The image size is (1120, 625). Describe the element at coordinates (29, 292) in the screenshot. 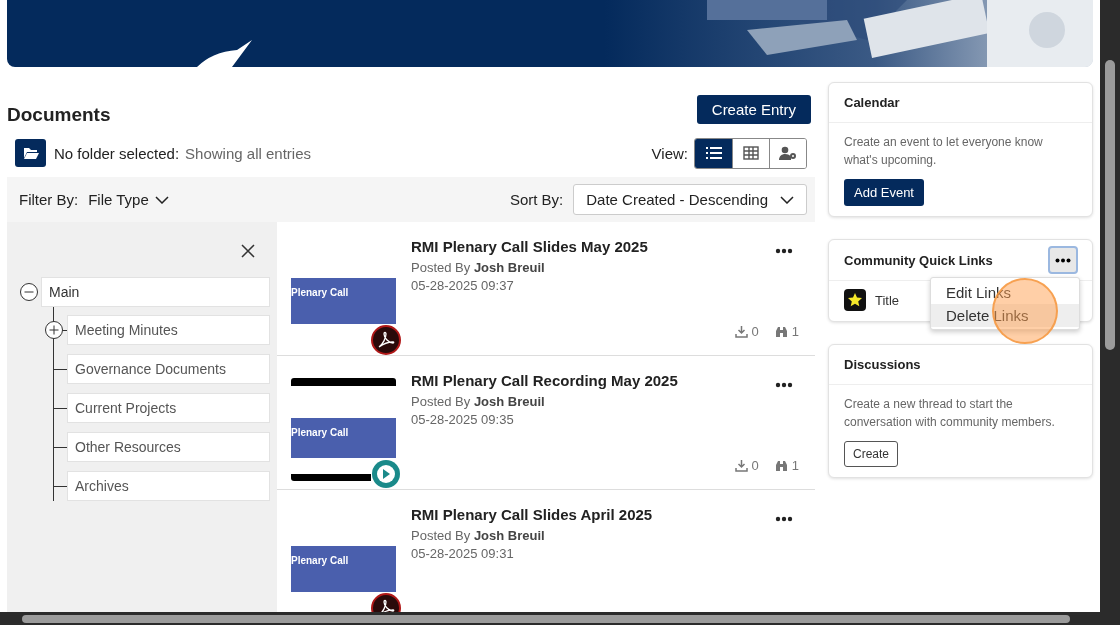

I see `collapse-icon` at that location.